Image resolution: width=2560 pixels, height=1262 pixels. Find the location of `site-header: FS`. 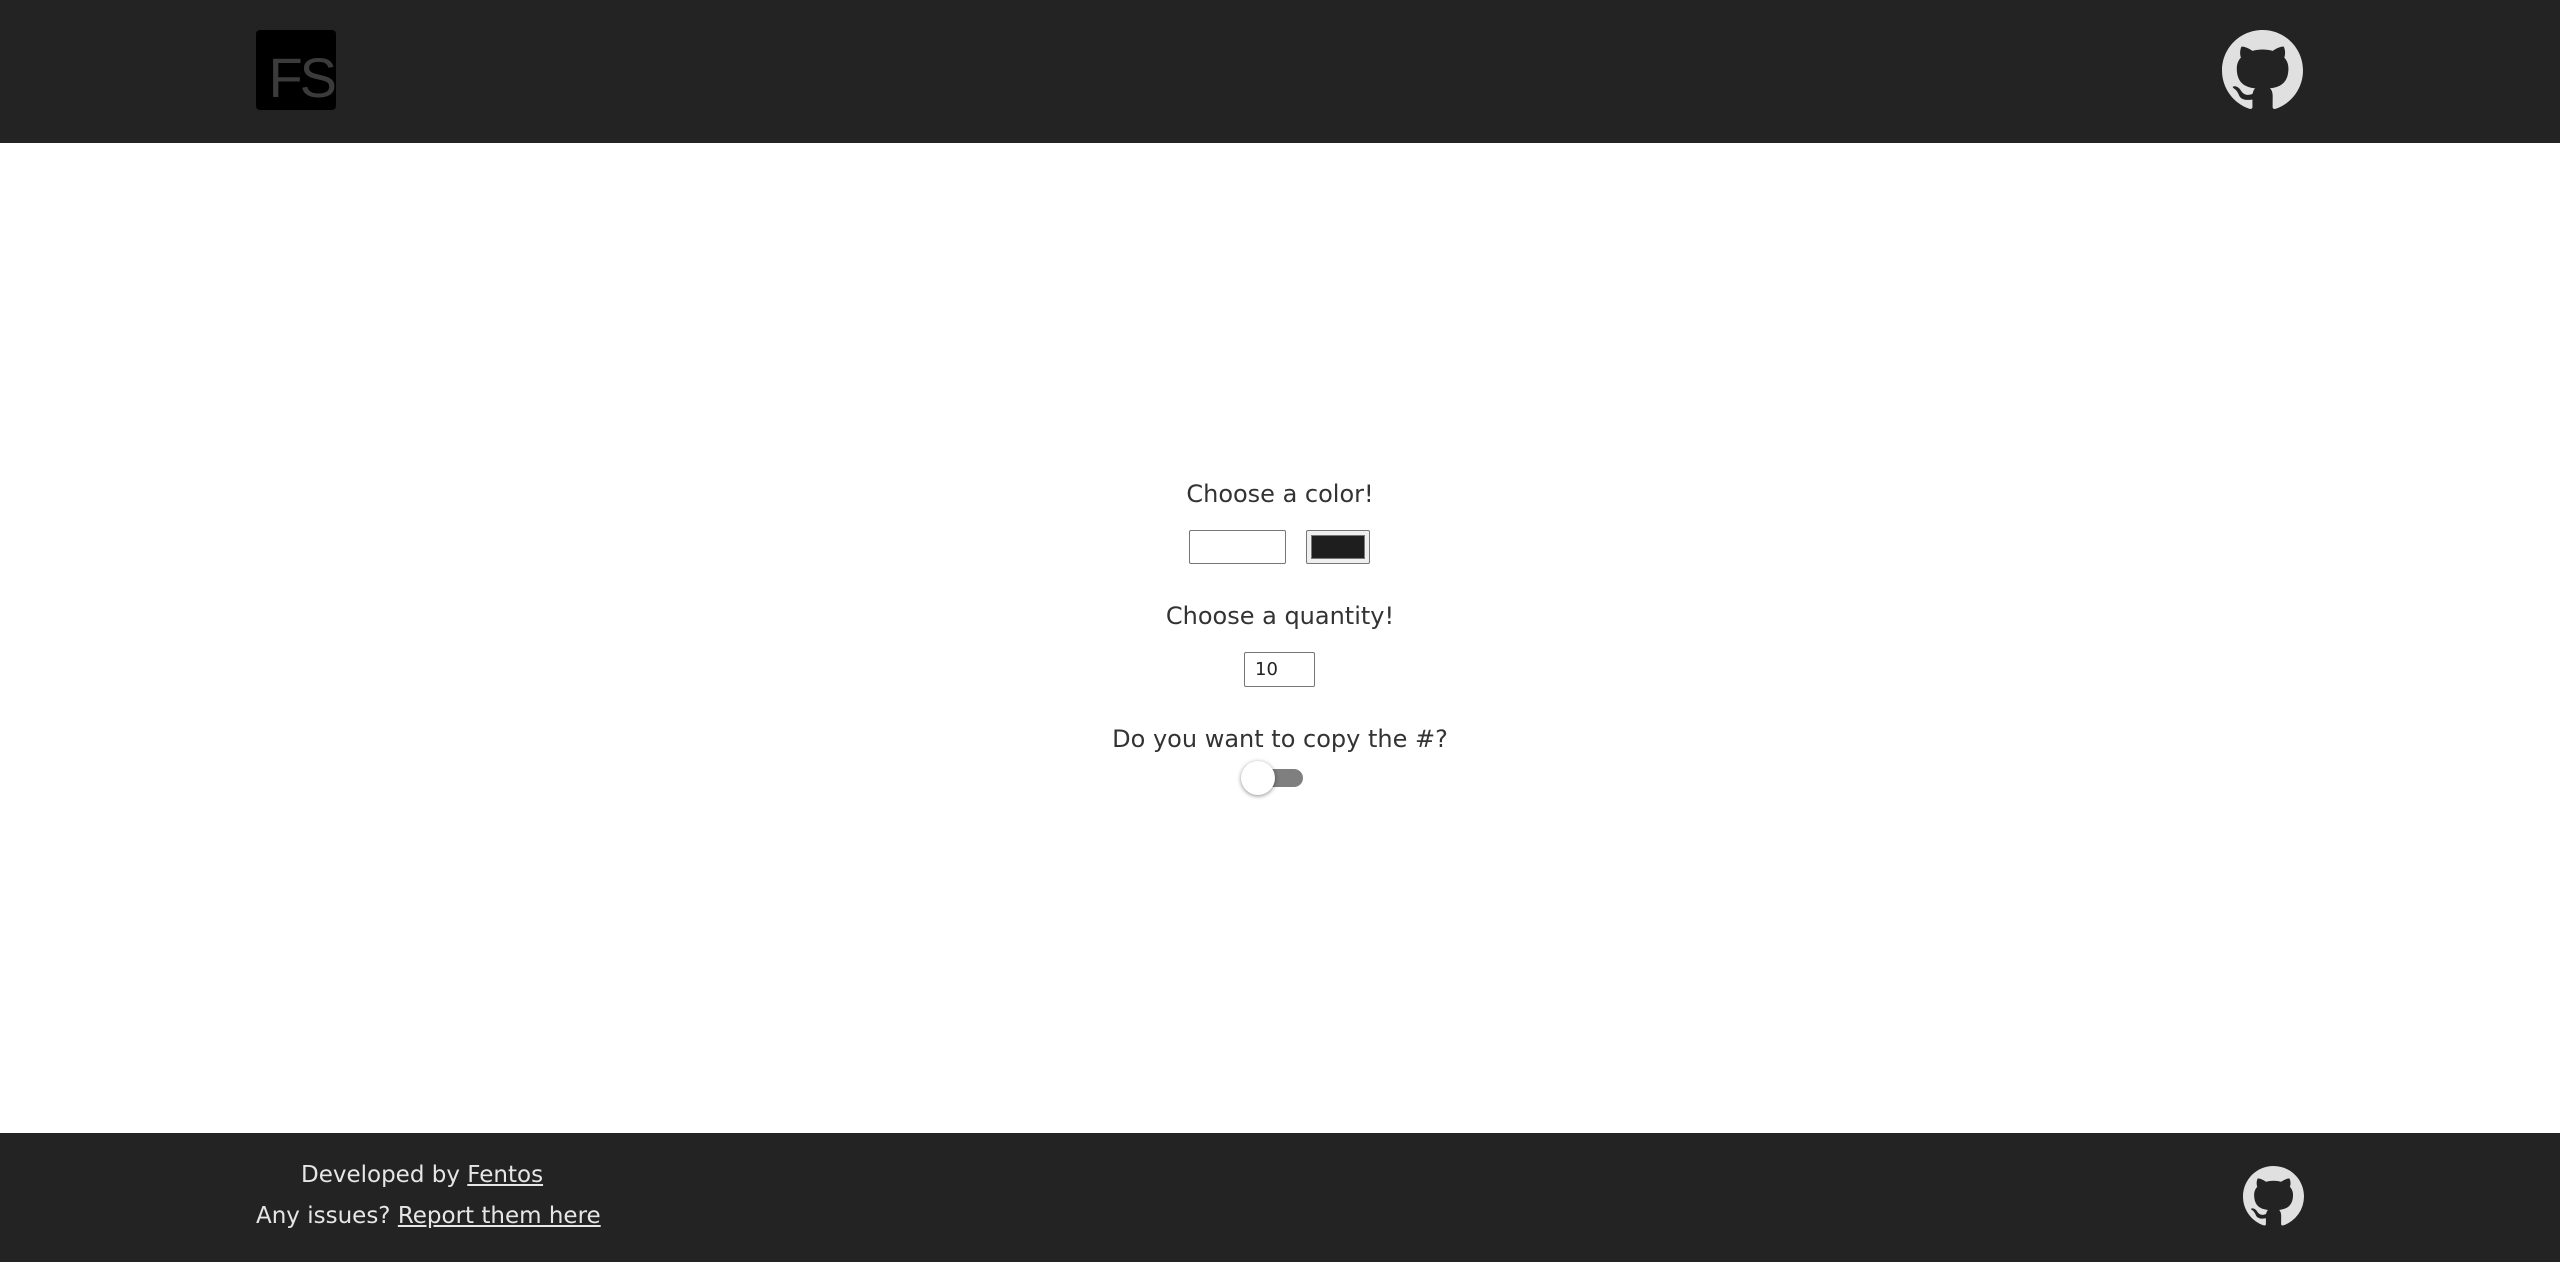

site-header: FS is located at coordinates (1280, 71).